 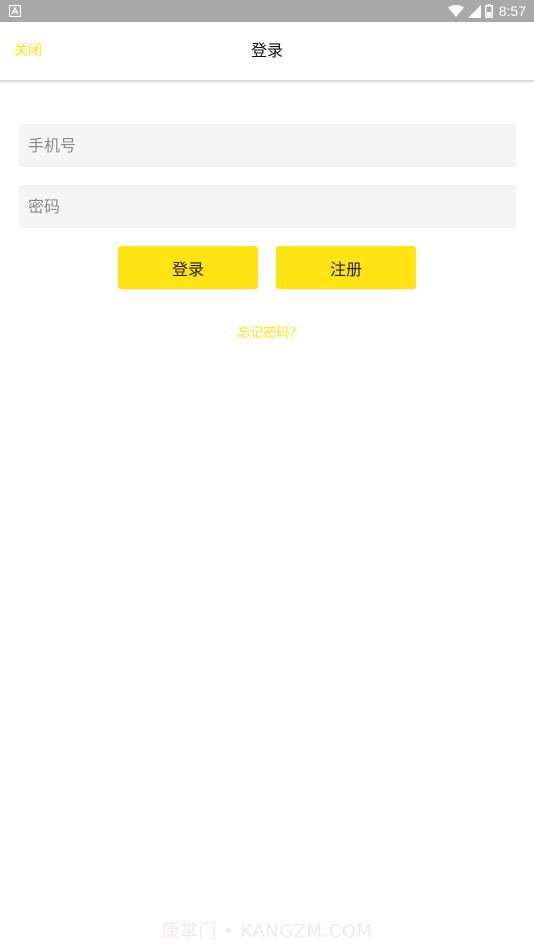 I want to click on status-time: 8:57, so click(x=512, y=11).